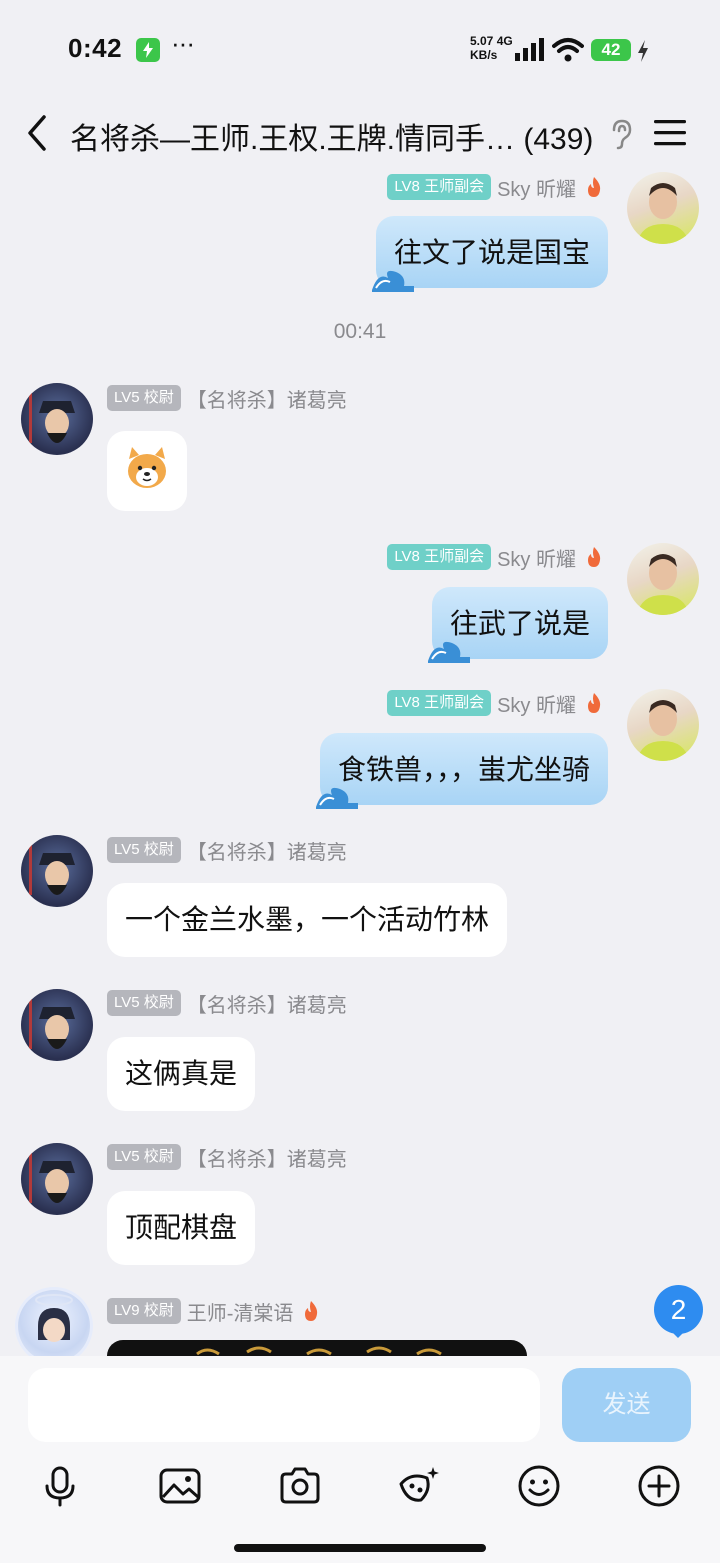 The width and height of the screenshot is (720, 1563). I want to click on message-bubble: 食铁兽，，，蚩尤坐骑, so click(461, 771).